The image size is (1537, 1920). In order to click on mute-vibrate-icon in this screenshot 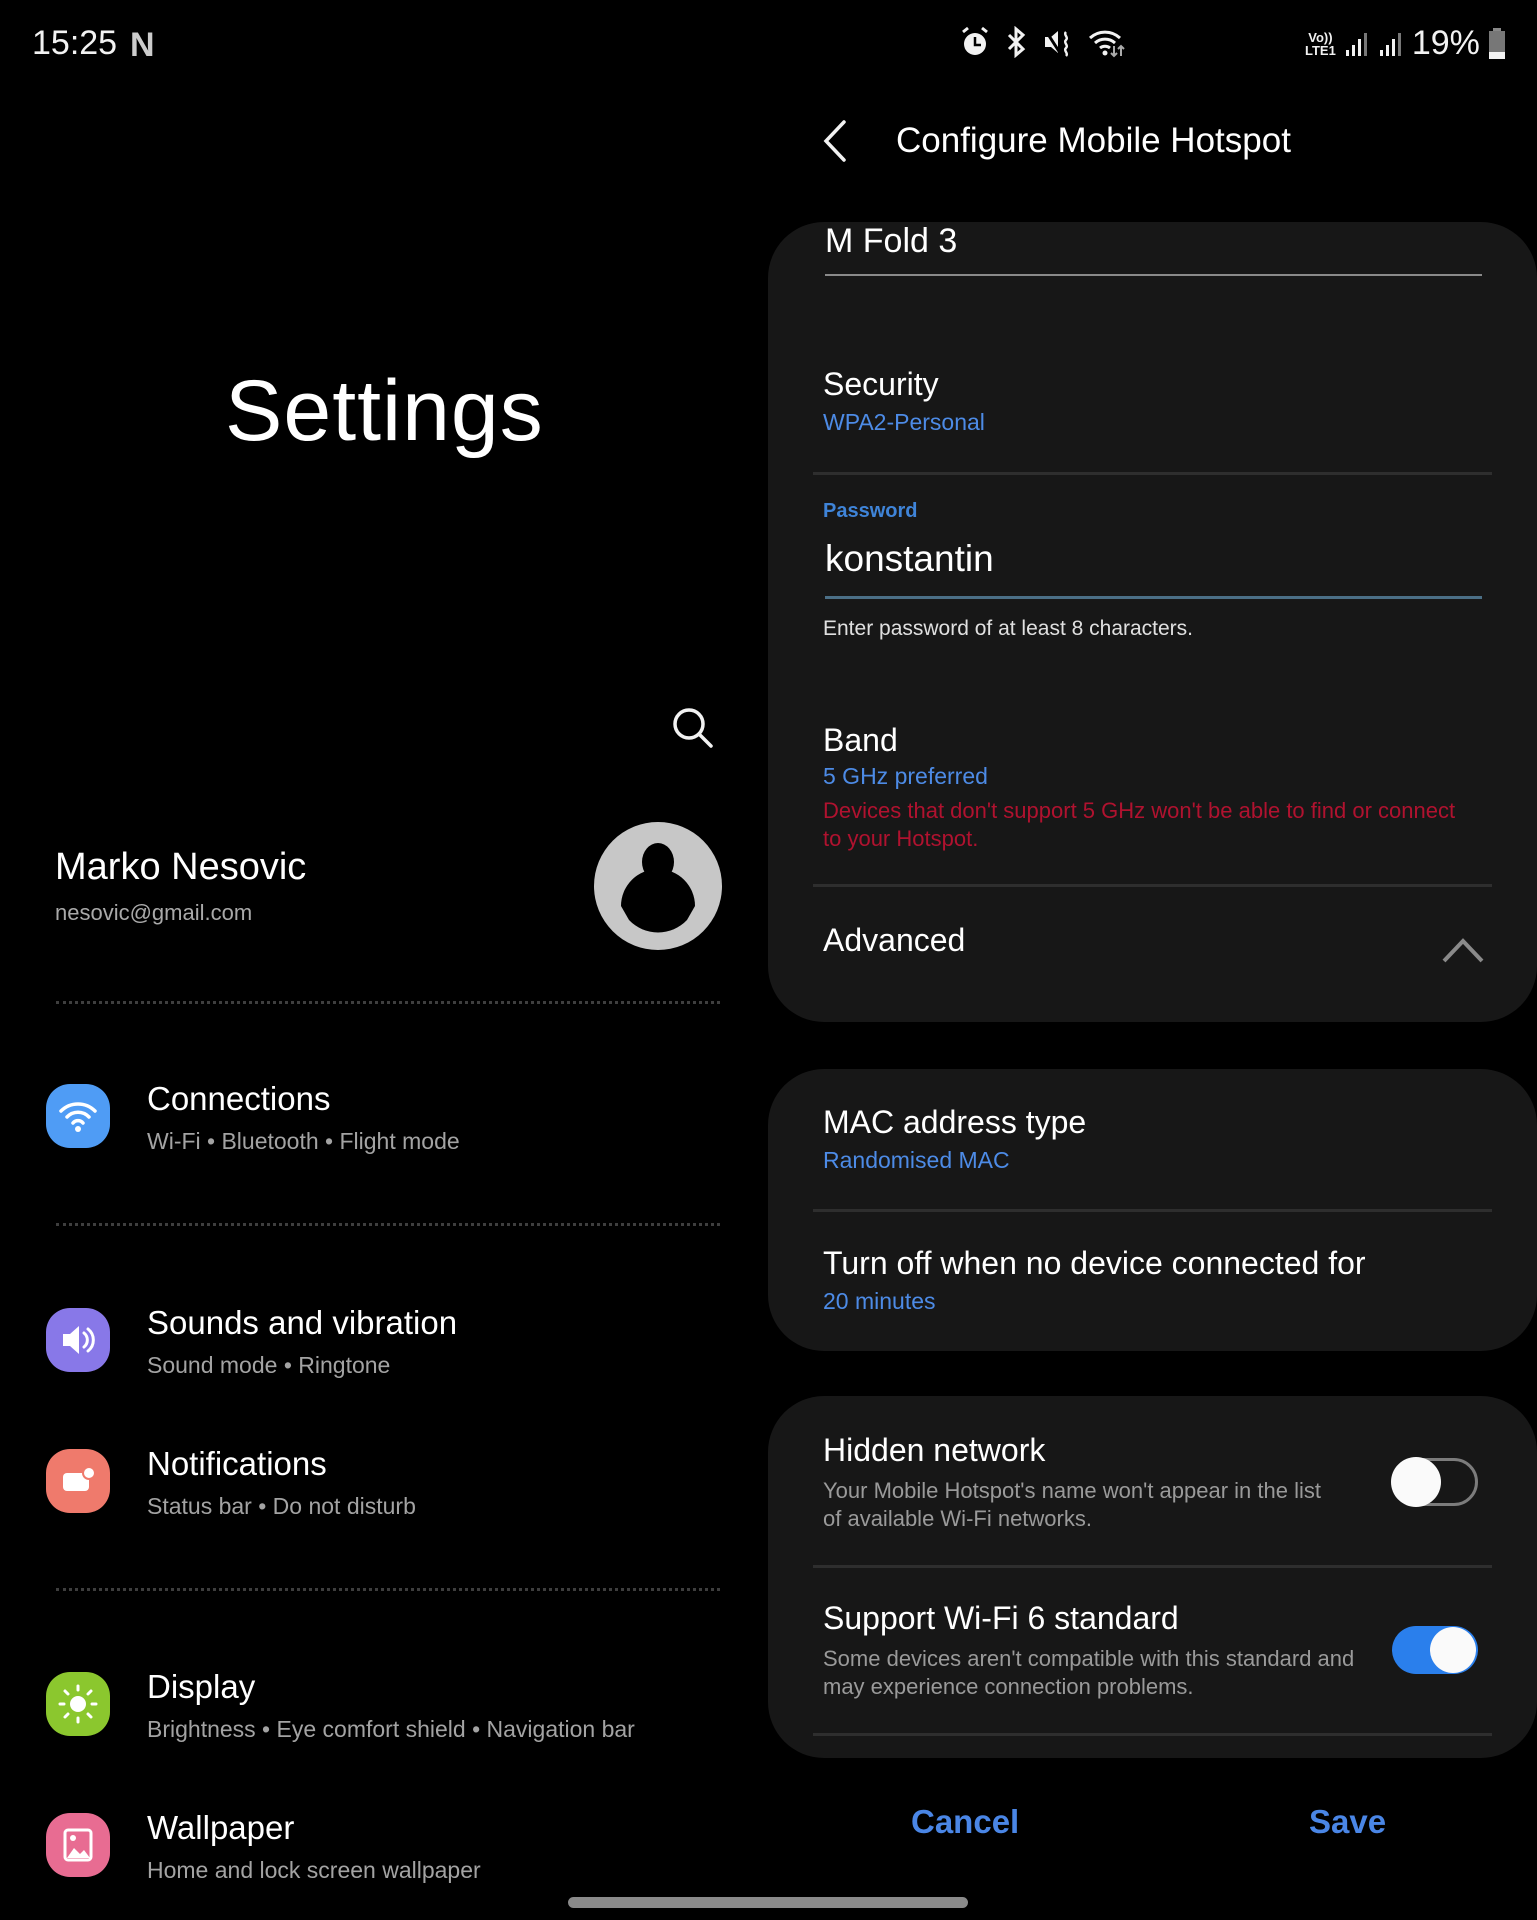, I will do `click(1055, 42)`.